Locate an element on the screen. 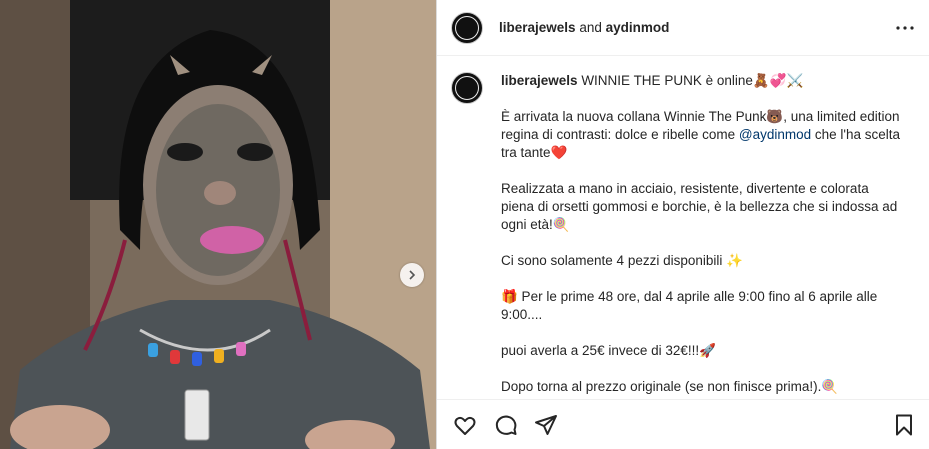 This screenshot has height=449, width=929. action-bar is located at coordinates (683, 424).